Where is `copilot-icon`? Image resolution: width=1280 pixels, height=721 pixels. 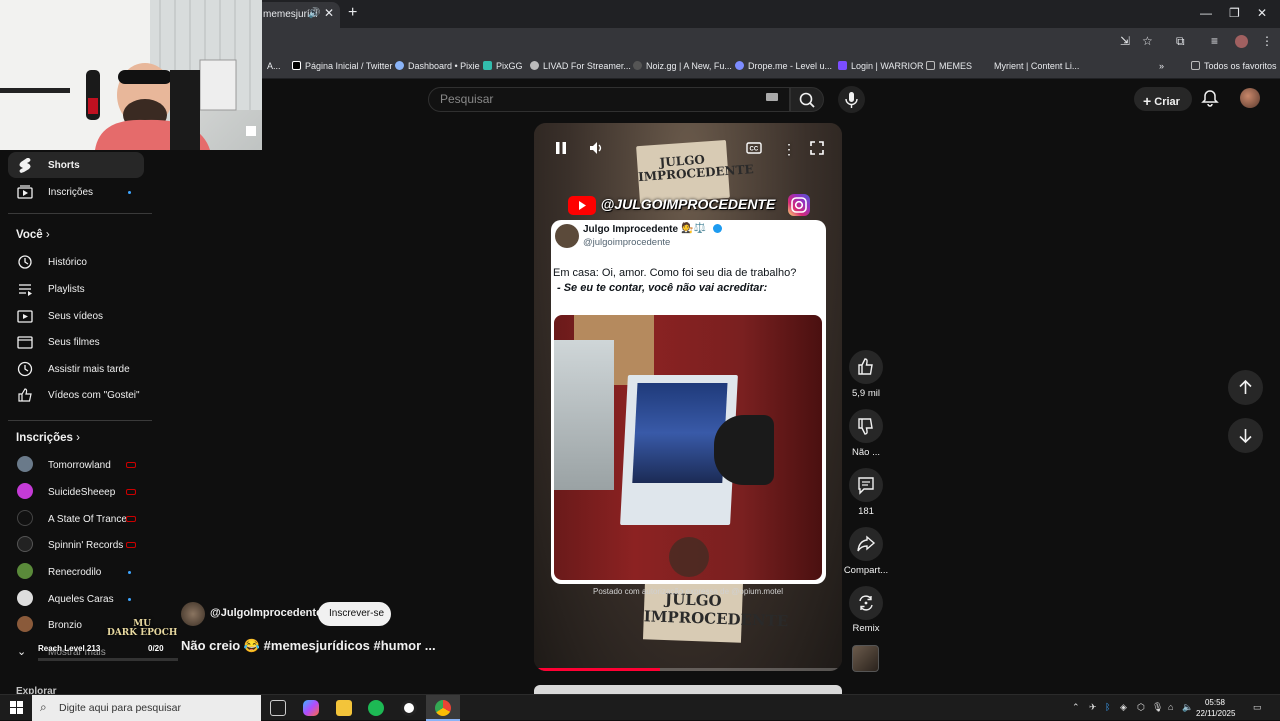
copilot-icon is located at coordinates (311, 708).